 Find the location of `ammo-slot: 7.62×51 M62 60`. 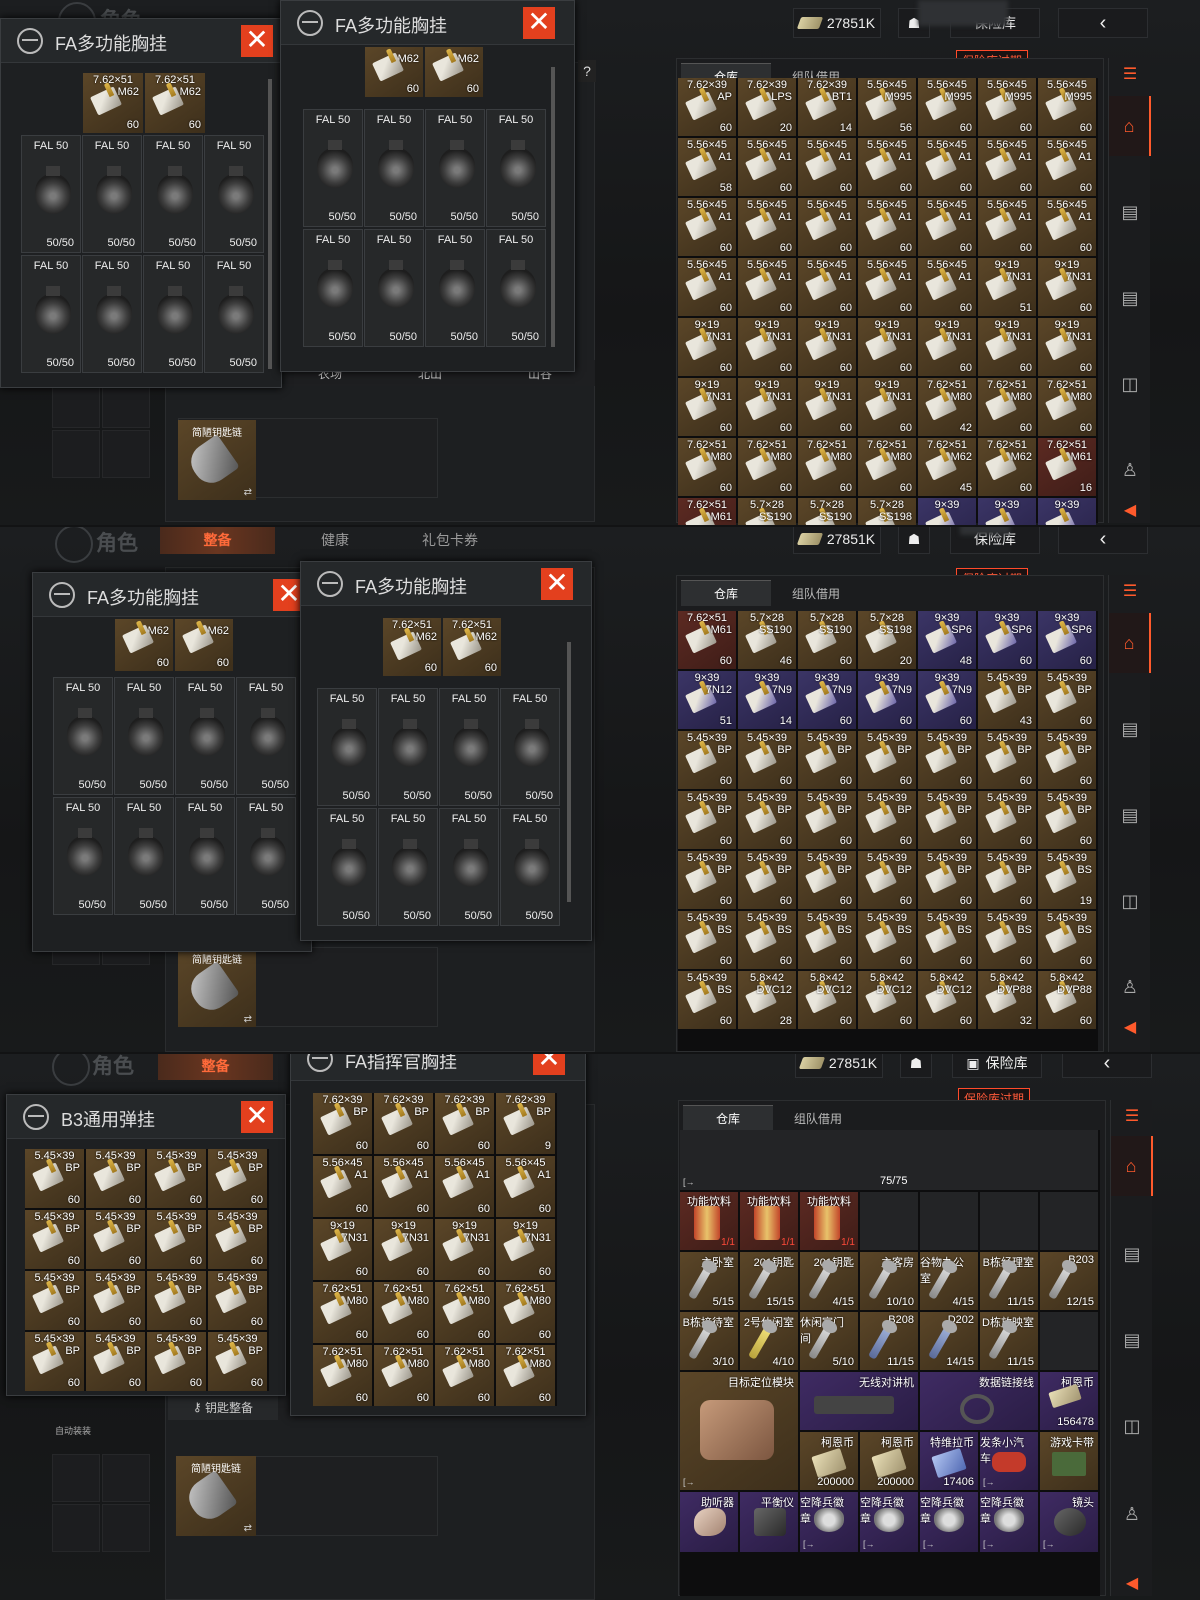

ammo-slot: 7.62×51 M62 60 is located at coordinates (472, 647).